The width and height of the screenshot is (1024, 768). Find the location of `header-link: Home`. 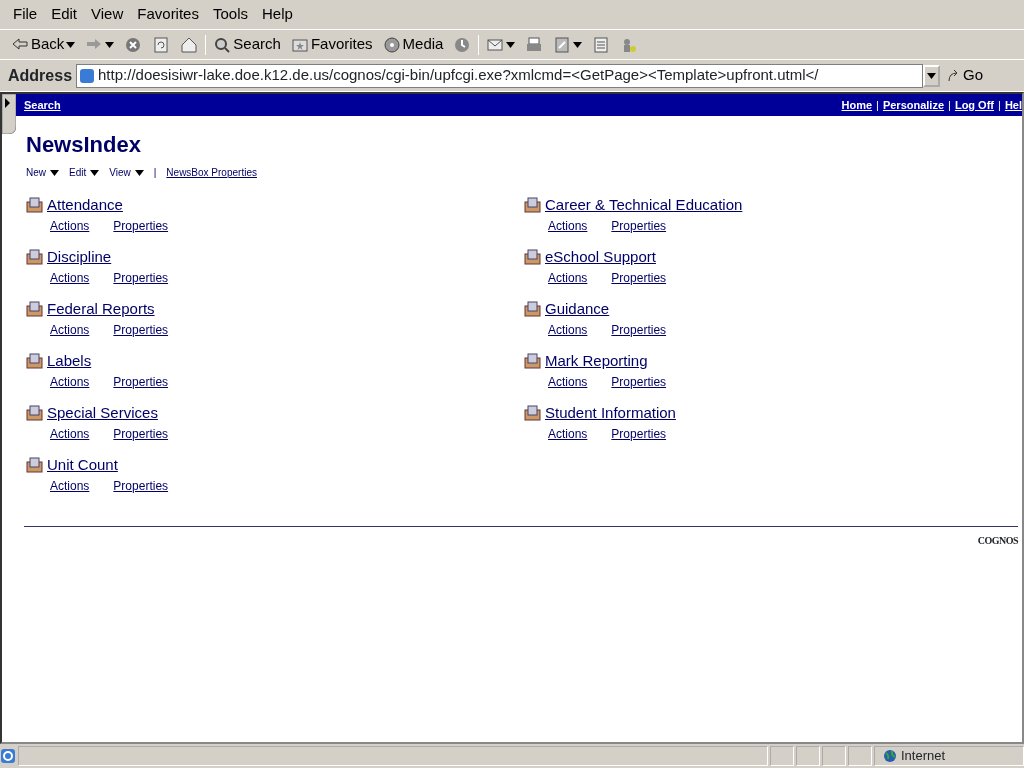

header-link: Home is located at coordinates (857, 105).